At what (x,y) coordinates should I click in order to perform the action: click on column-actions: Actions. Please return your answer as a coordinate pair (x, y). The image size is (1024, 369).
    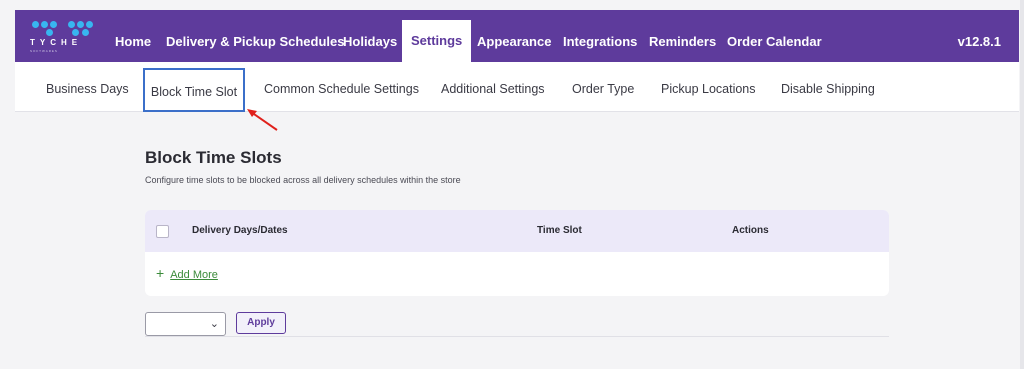
    Looking at the image, I should click on (750, 230).